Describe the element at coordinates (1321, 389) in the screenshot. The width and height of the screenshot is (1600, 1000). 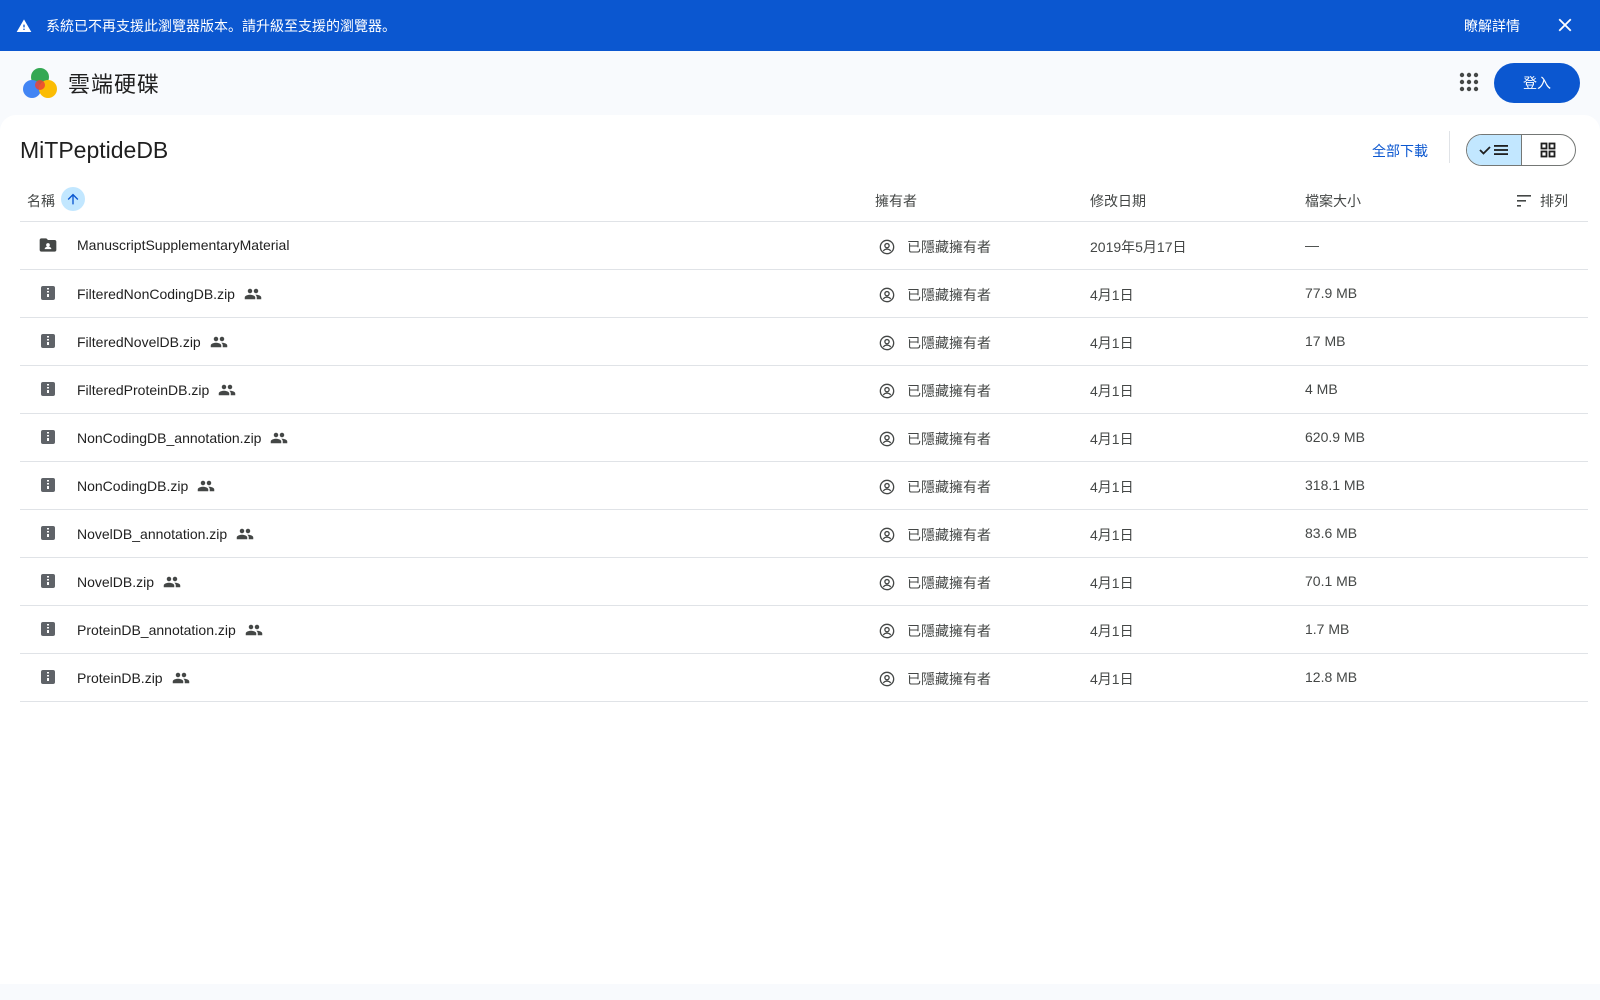
I see `file-size: 4 MB` at that location.